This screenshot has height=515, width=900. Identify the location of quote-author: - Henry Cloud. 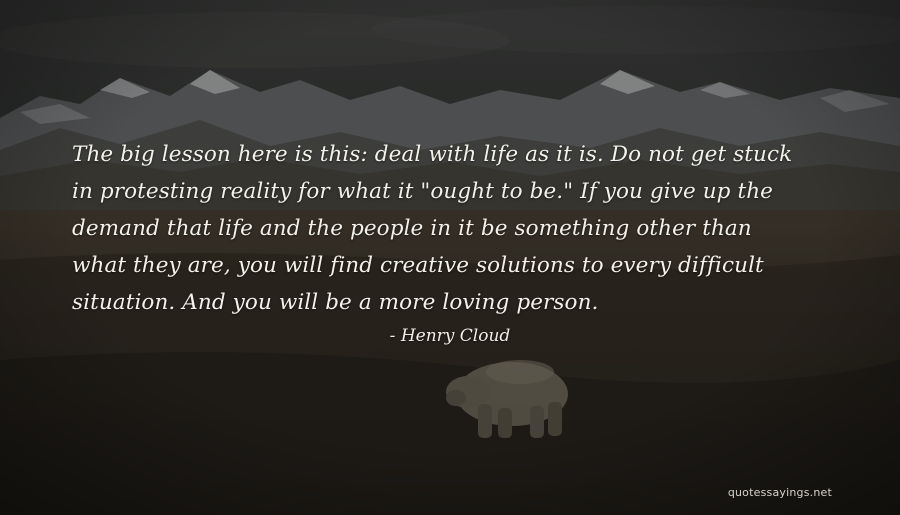
(450, 336).